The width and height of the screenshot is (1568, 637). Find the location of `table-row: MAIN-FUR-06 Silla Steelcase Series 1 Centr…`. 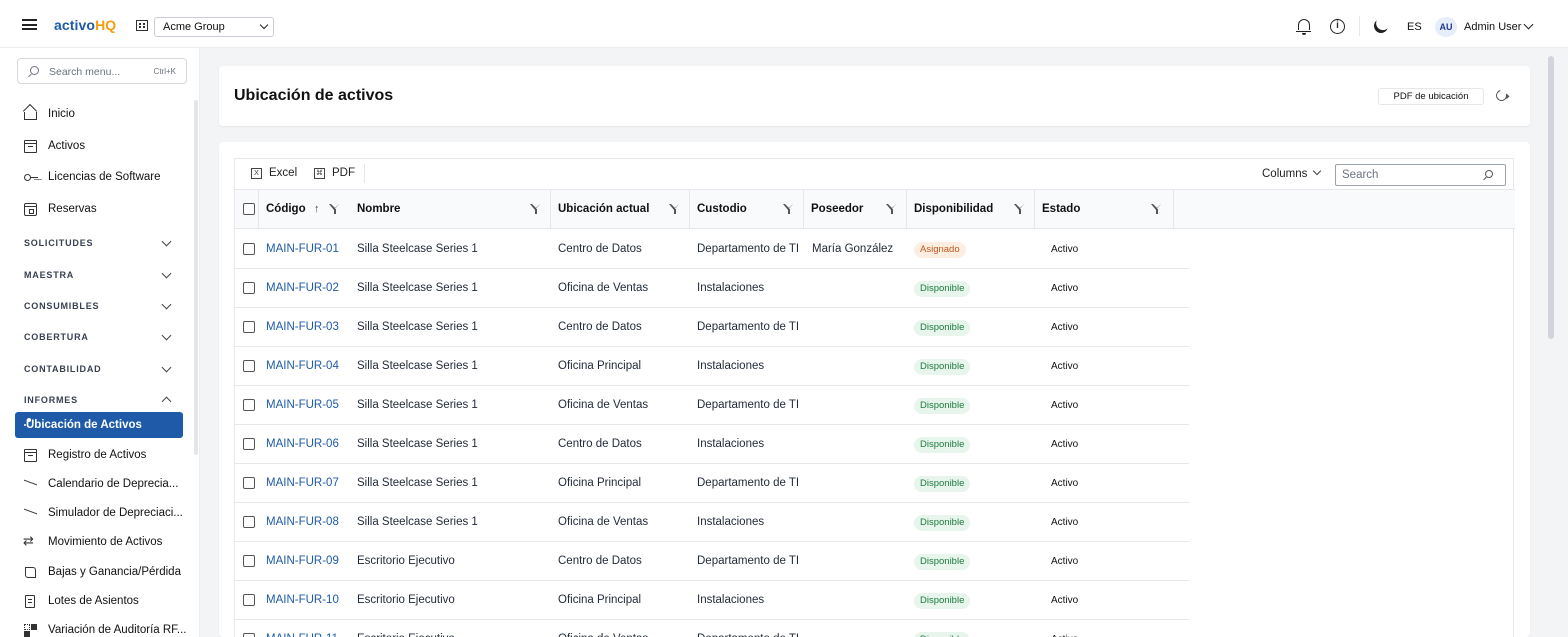

table-row: MAIN-FUR-06 Silla Steelcase Series 1 Centr… is located at coordinates (712, 444).